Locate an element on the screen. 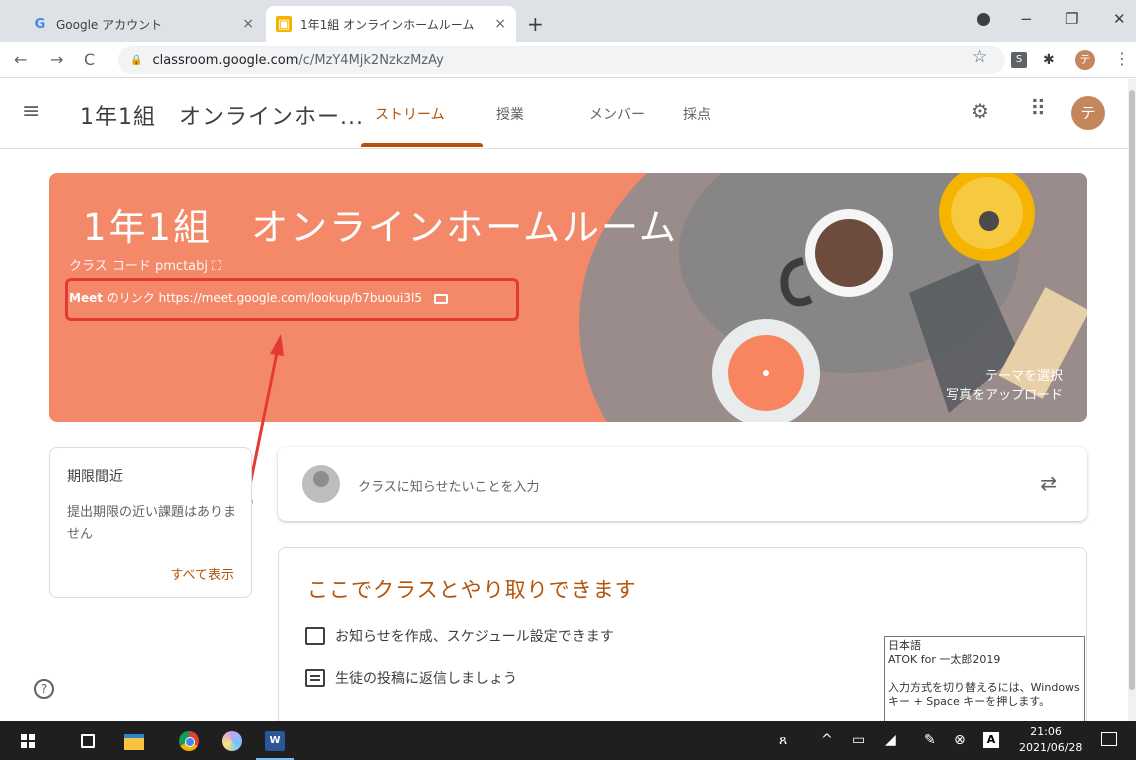 The image size is (1136, 760). tab-google-account: G Google アカウント × is located at coordinates (143, 24).